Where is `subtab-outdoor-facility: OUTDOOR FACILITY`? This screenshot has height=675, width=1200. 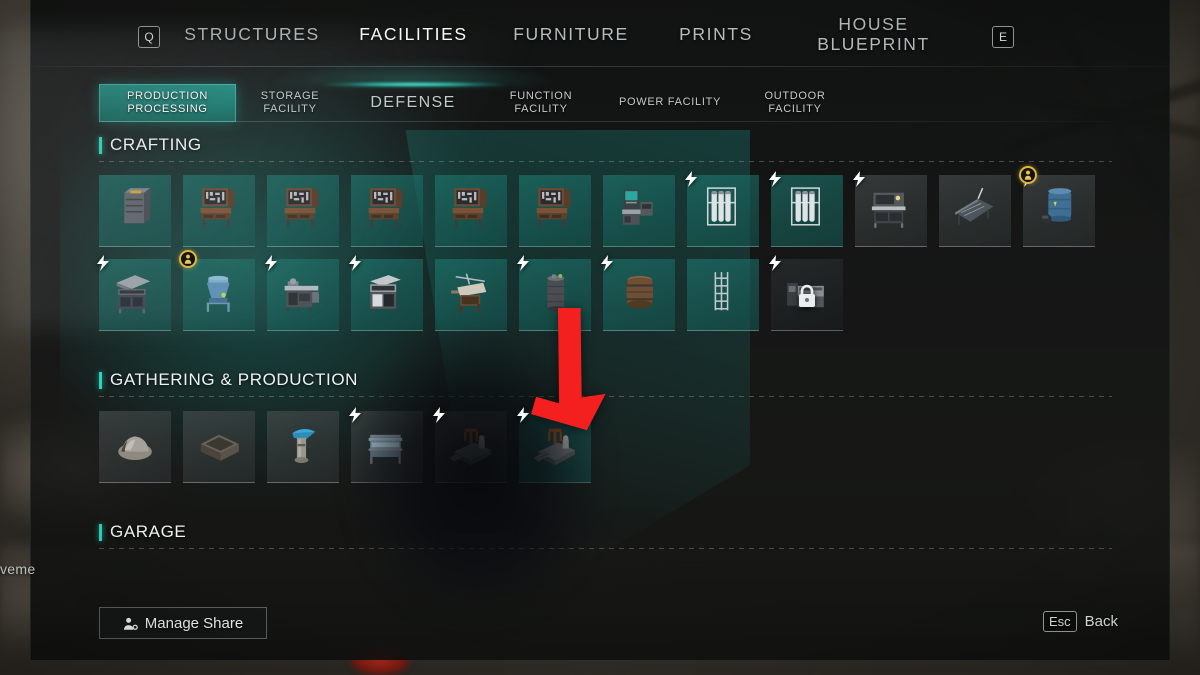
subtab-outdoor-facility: OUTDOOR FACILITY is located at coordinates (795, 103).